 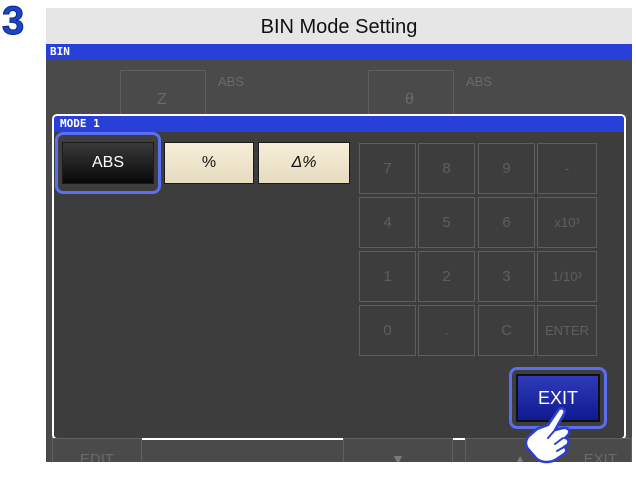 I want to click on key-4: 4, so click(x=387, y=222).